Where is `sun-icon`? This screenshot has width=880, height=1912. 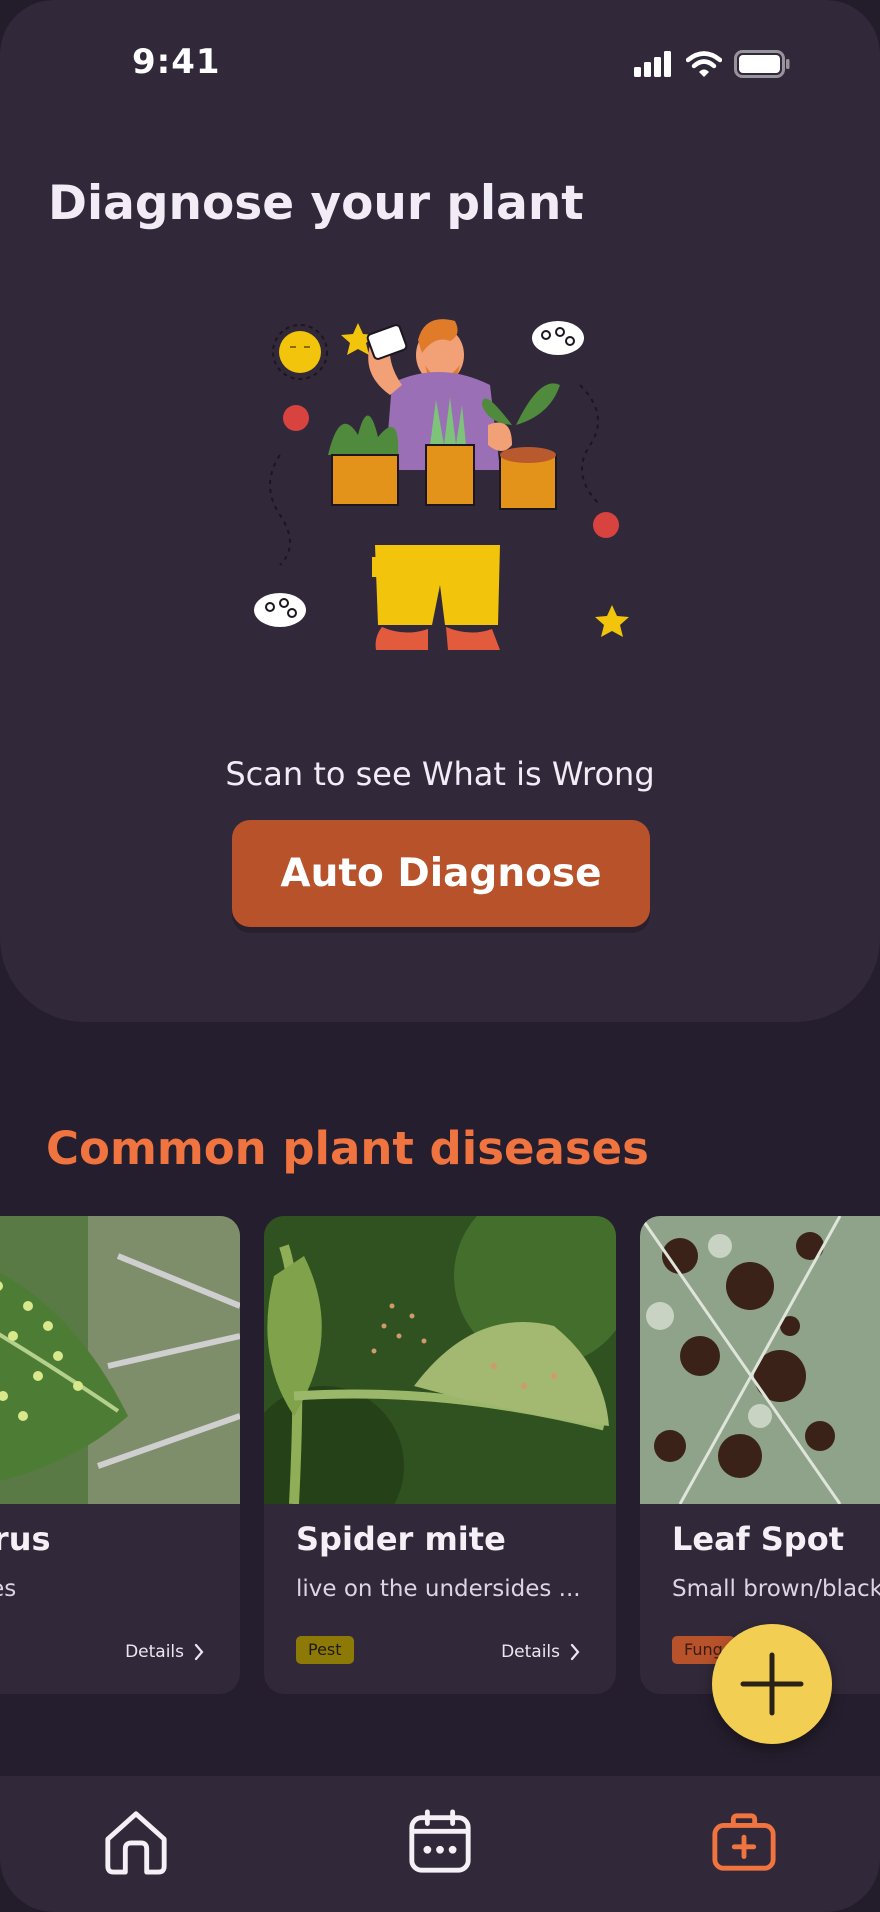
sun-icon is located at coordinates (300, 352).